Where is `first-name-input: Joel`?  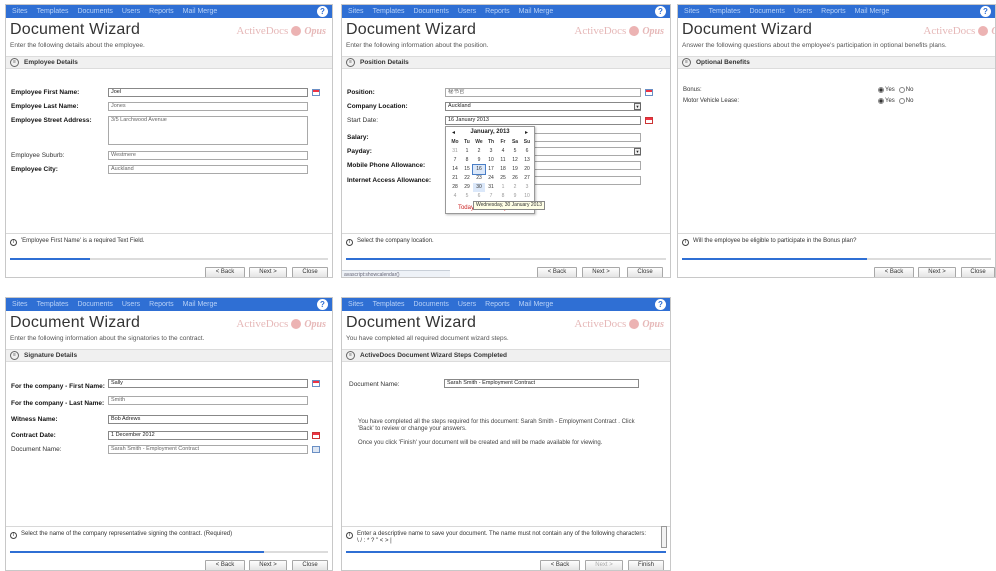 first-name-input: Joel is located at coordinates (208, 92).